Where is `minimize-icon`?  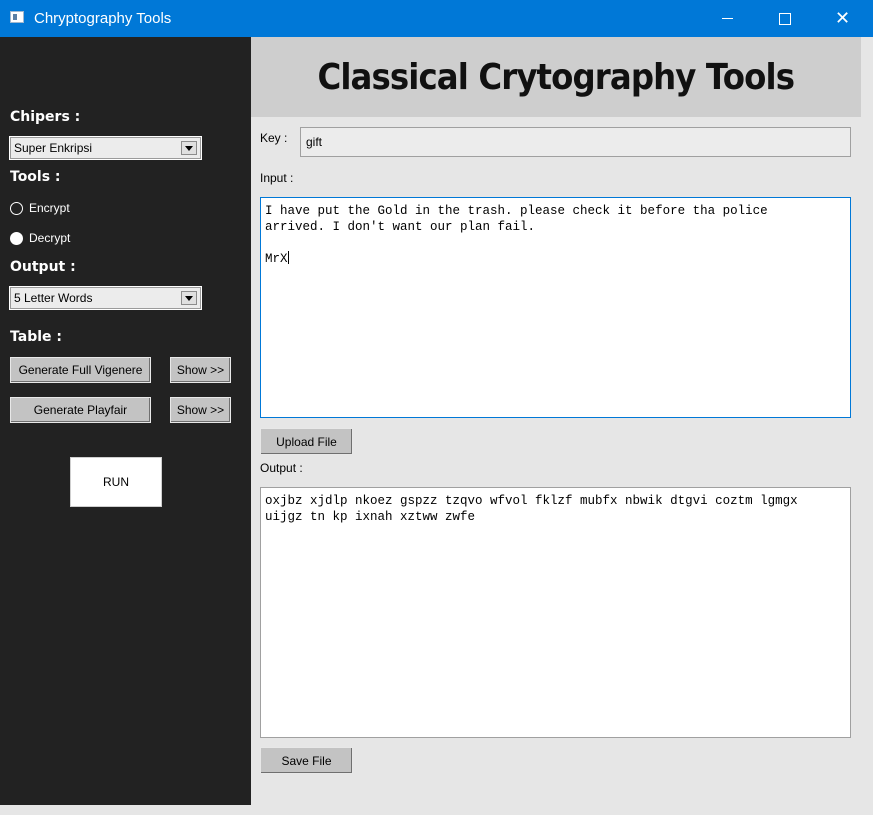
minimize-icon is located at coordinates (727, 18).